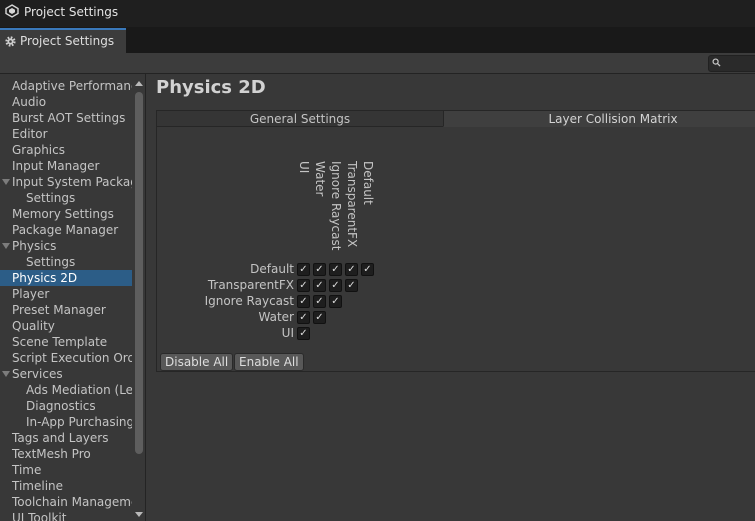 Image resolution: width=755 pixels, height=521 pixels. Describe the element at coordinates (66, 470) in the screenshot. I see `sidebar-item-time: Time` at that location.